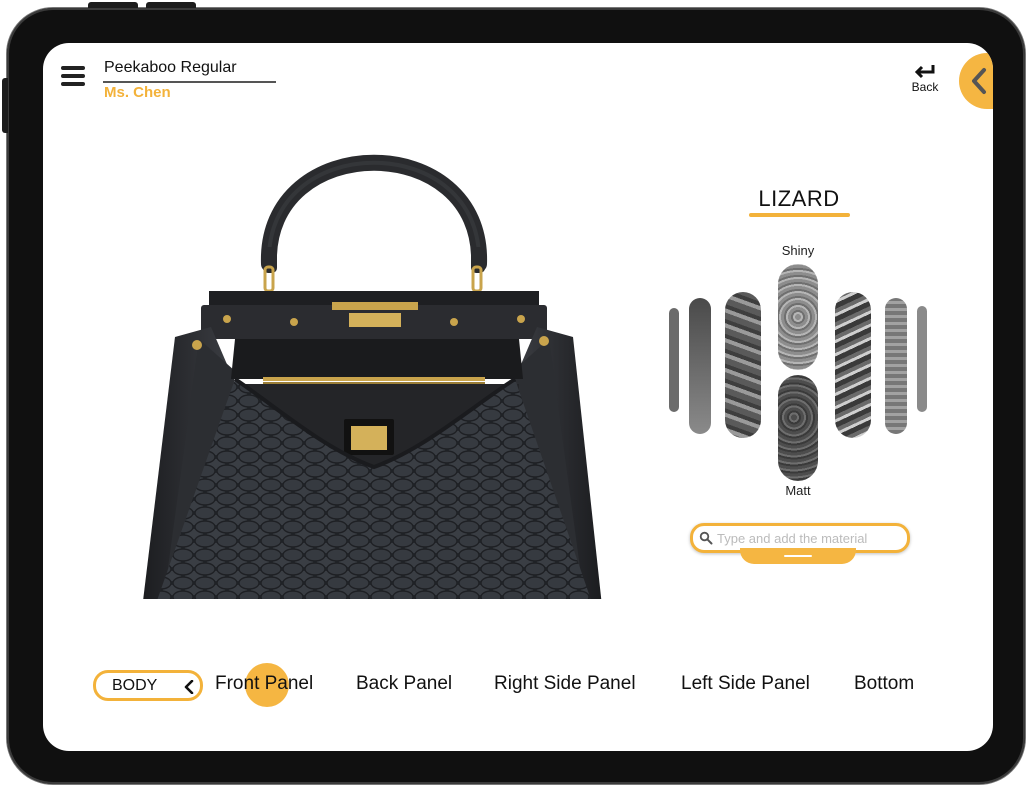 The height and width of the screenshot is (788, 1031). Describe the element at coordinates (565, 684) in the screenshot. I see `tab-right-side-panel: Right Side Panel` at that location.